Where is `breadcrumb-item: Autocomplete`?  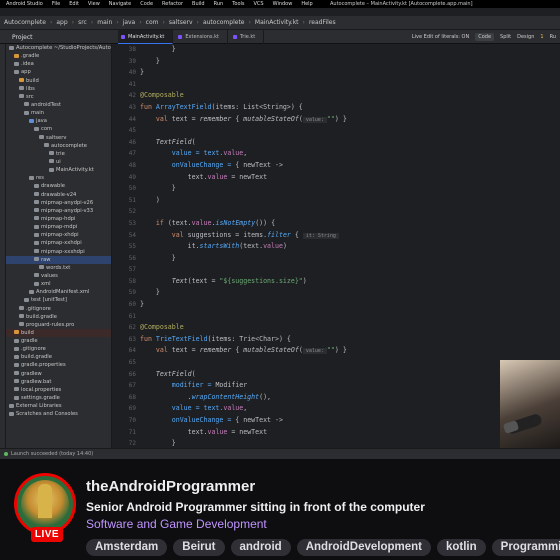
breadcrumb-item: Autocomplete is located at coordinates (25, 22).